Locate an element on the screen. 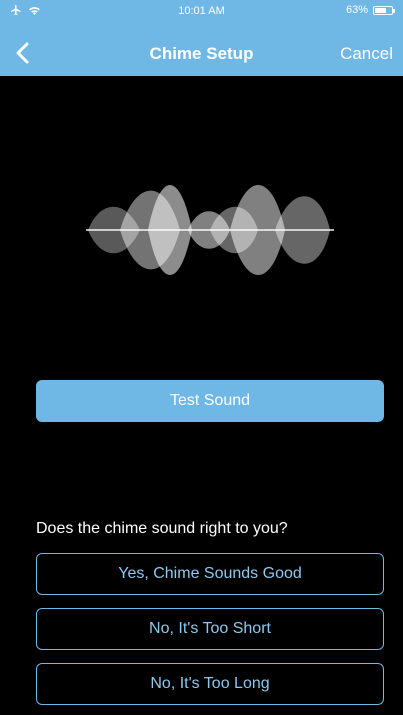 This screenshot has height=715, width=403. battery-icon is located at coordinates (384, 10).